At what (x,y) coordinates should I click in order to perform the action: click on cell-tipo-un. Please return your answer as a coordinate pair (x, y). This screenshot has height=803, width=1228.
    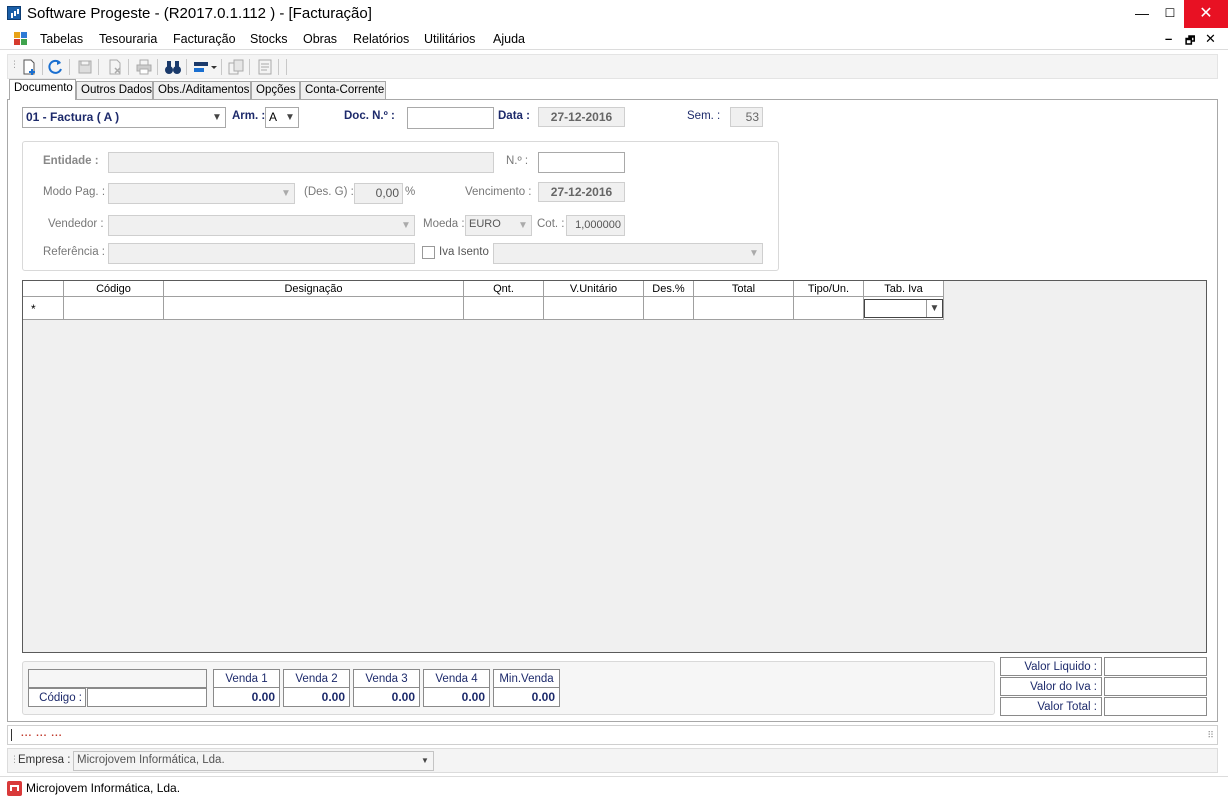
    Looking at the image, I should click on (829, 308).